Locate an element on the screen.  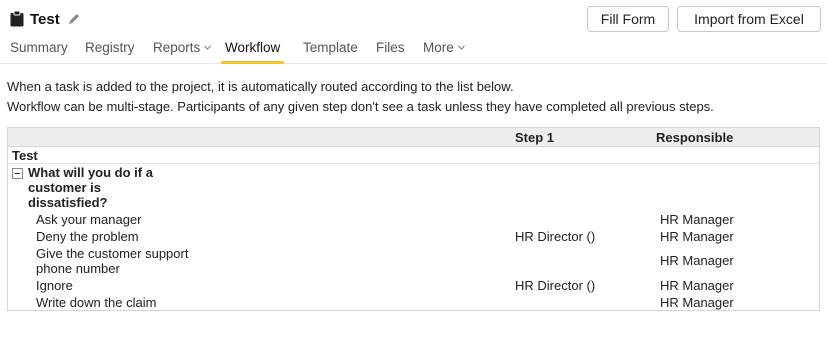
title-row: Test is located at coordinates (45, 19).